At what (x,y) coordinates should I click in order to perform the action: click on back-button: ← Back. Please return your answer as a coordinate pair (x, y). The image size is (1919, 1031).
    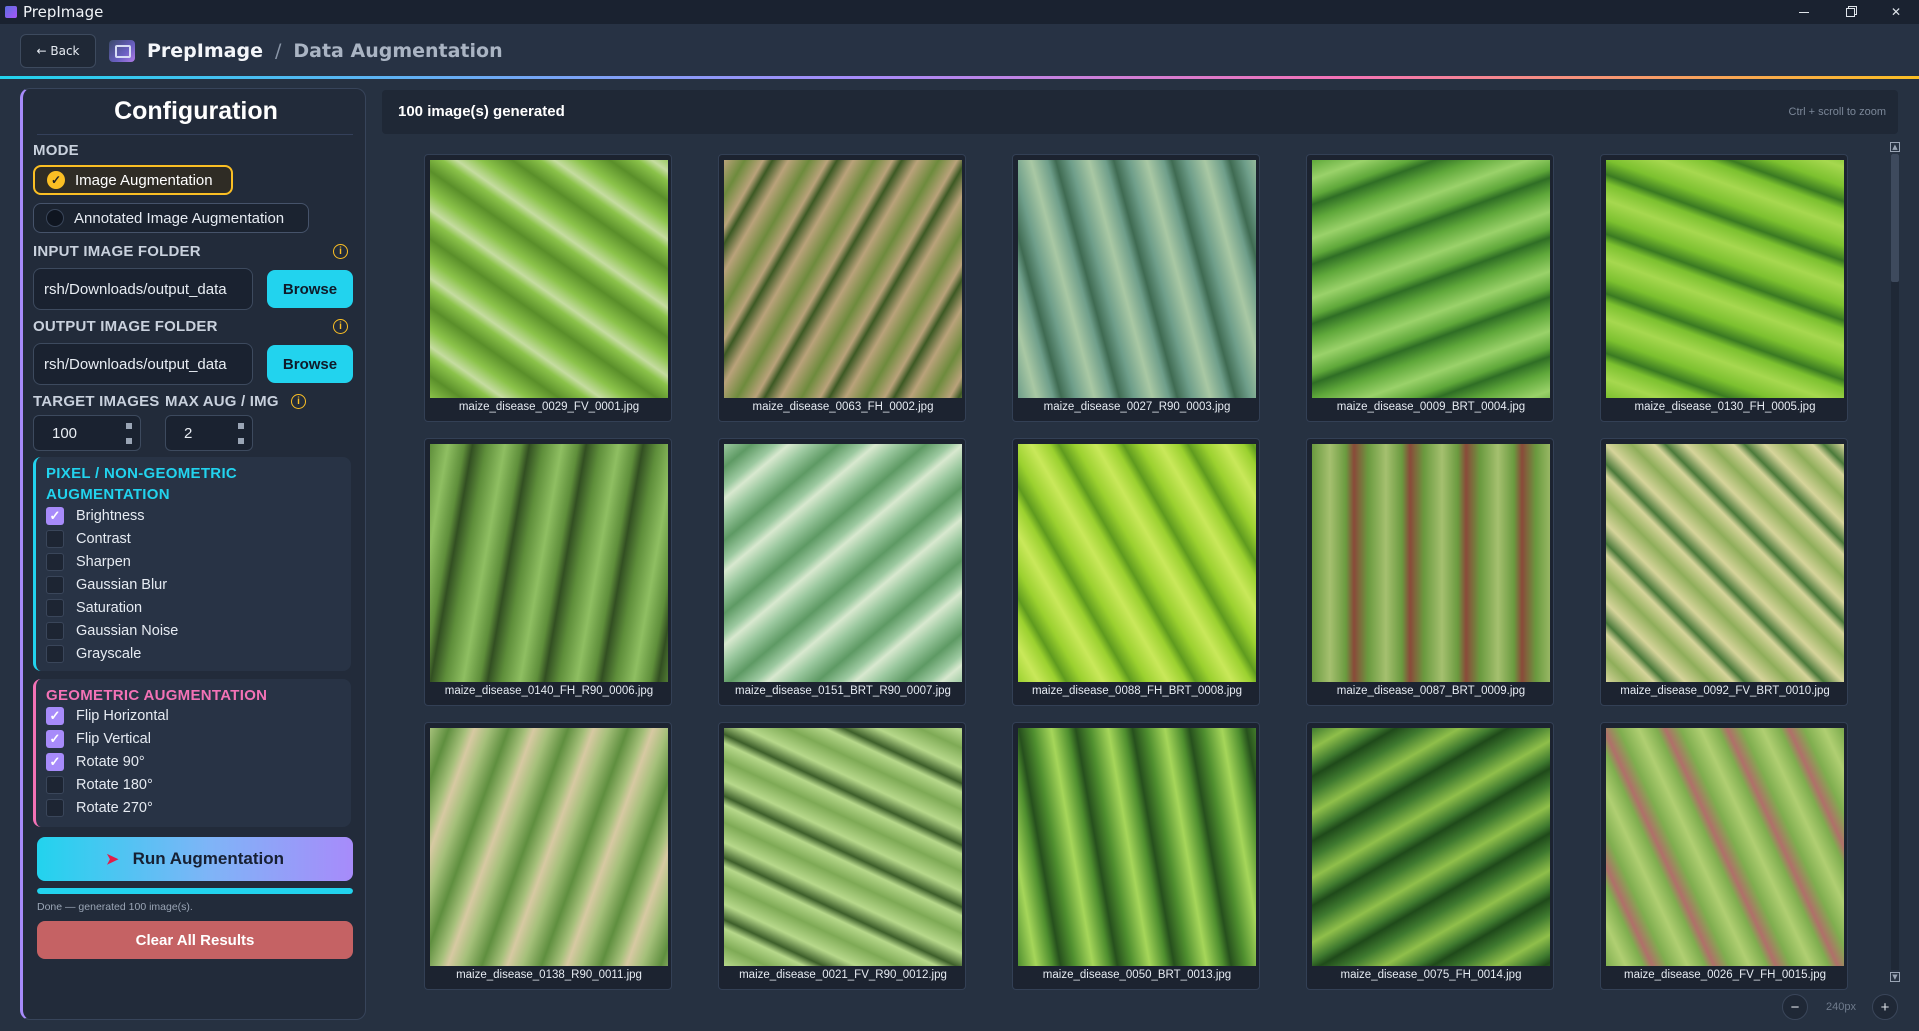
    Looking at the image, I should click on (58, 50).